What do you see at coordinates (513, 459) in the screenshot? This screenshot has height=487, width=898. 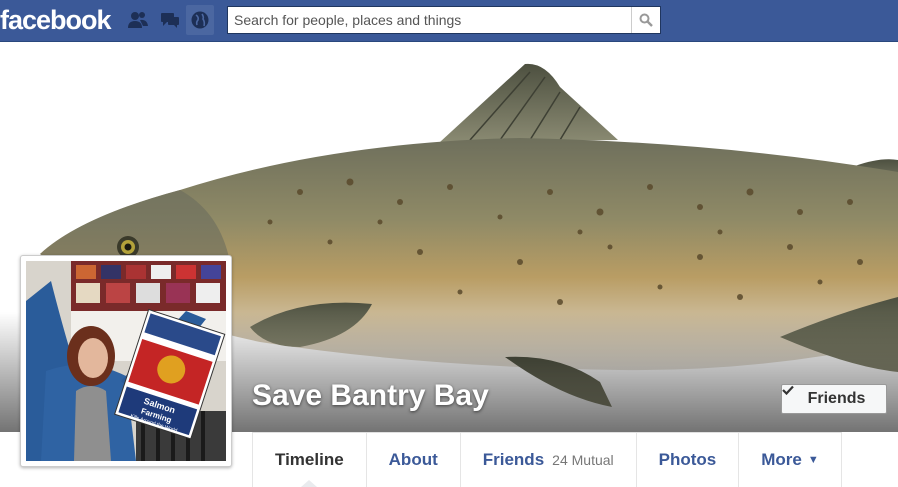 I see `tab-friends-label: Friends` at bounding box center [513, 459].